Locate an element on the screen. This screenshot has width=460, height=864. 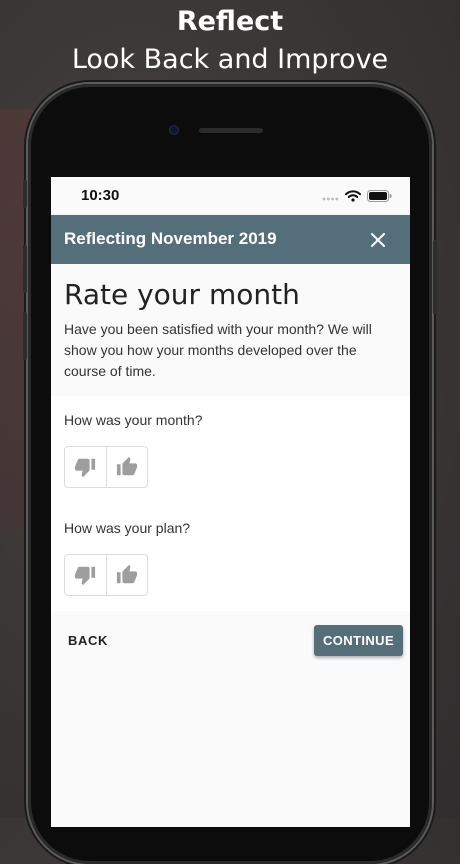
plan-thumbs-down-button is located at coordinates (85, 575).